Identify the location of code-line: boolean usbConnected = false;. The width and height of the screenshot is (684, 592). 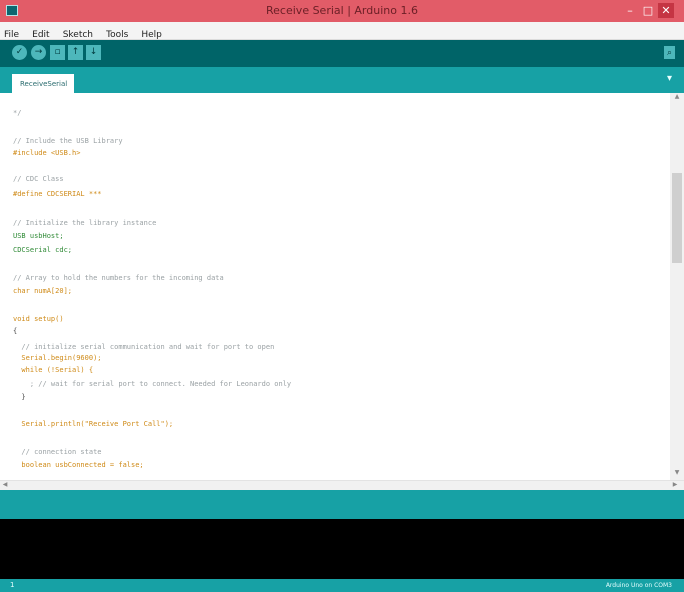
(78, 465).